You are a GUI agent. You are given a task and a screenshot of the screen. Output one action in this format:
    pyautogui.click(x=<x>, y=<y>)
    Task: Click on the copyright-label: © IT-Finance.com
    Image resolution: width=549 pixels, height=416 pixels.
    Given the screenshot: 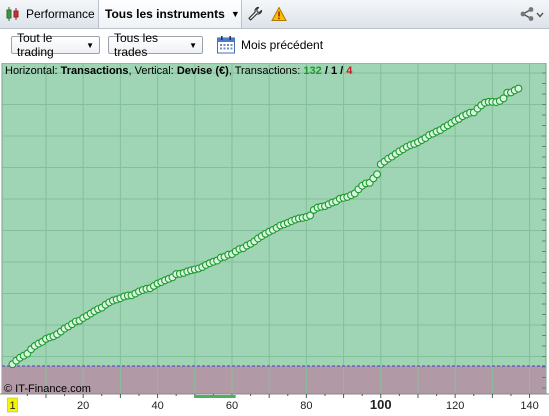 What is the action you would take?
    pyautogui.click(x=47, y=389)
    